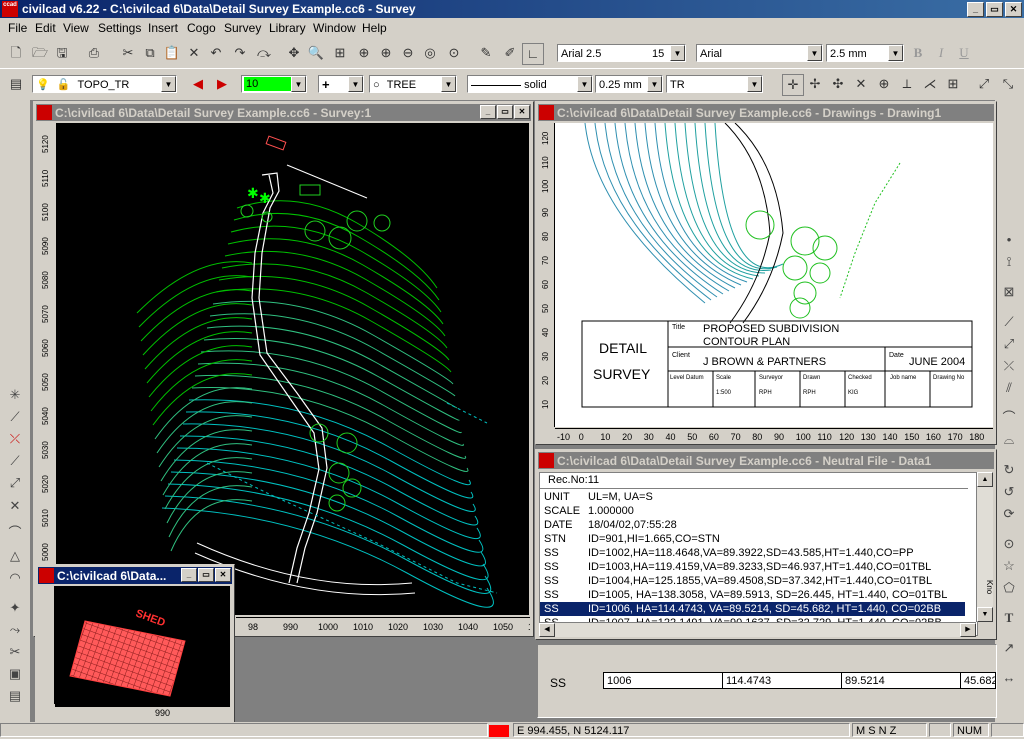 This screenshot has width=1024, height=739. I want to click on menu-cogo: Cogo, so click(201, 28).